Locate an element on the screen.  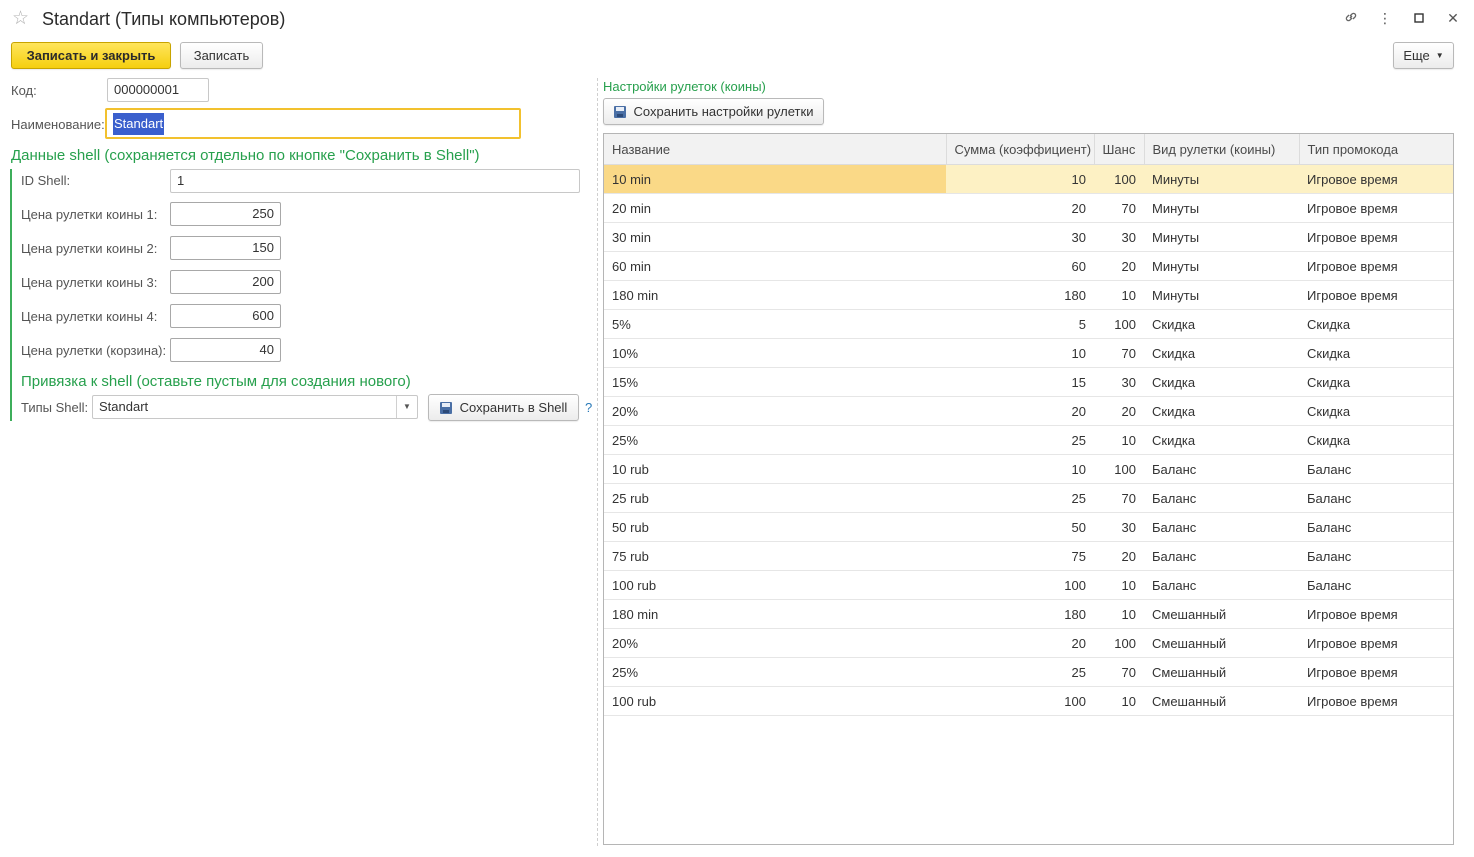
price-2-field: 150 is located at coordinates (225, 248).